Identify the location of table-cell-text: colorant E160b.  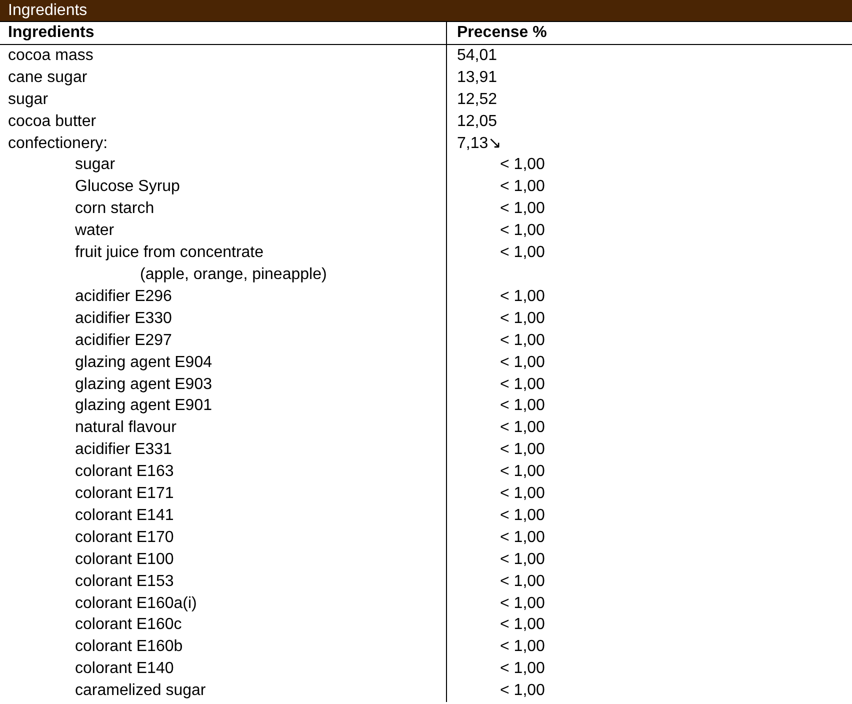
(128, 647).